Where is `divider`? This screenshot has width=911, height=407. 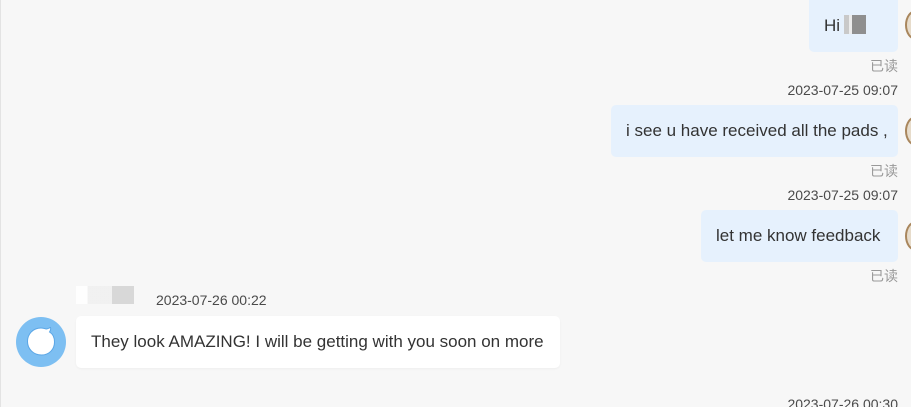 divider is located at coordinates (0, 203).